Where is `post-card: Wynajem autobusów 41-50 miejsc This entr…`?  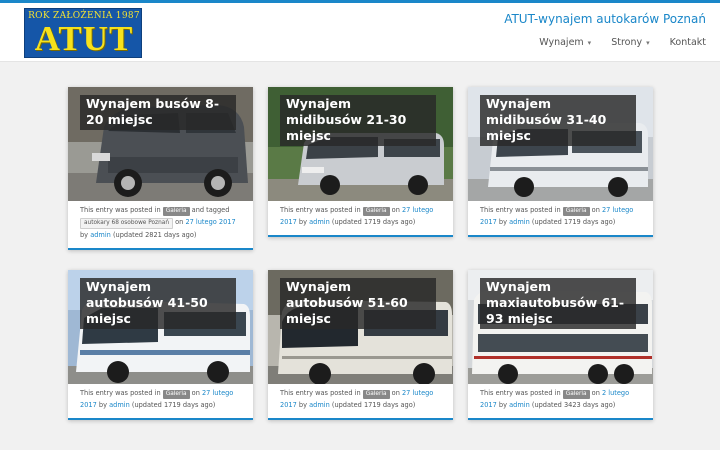
post-card: Wynajem autobusów 41-50 miejsc This entr… is located at coordinates (160, 345).